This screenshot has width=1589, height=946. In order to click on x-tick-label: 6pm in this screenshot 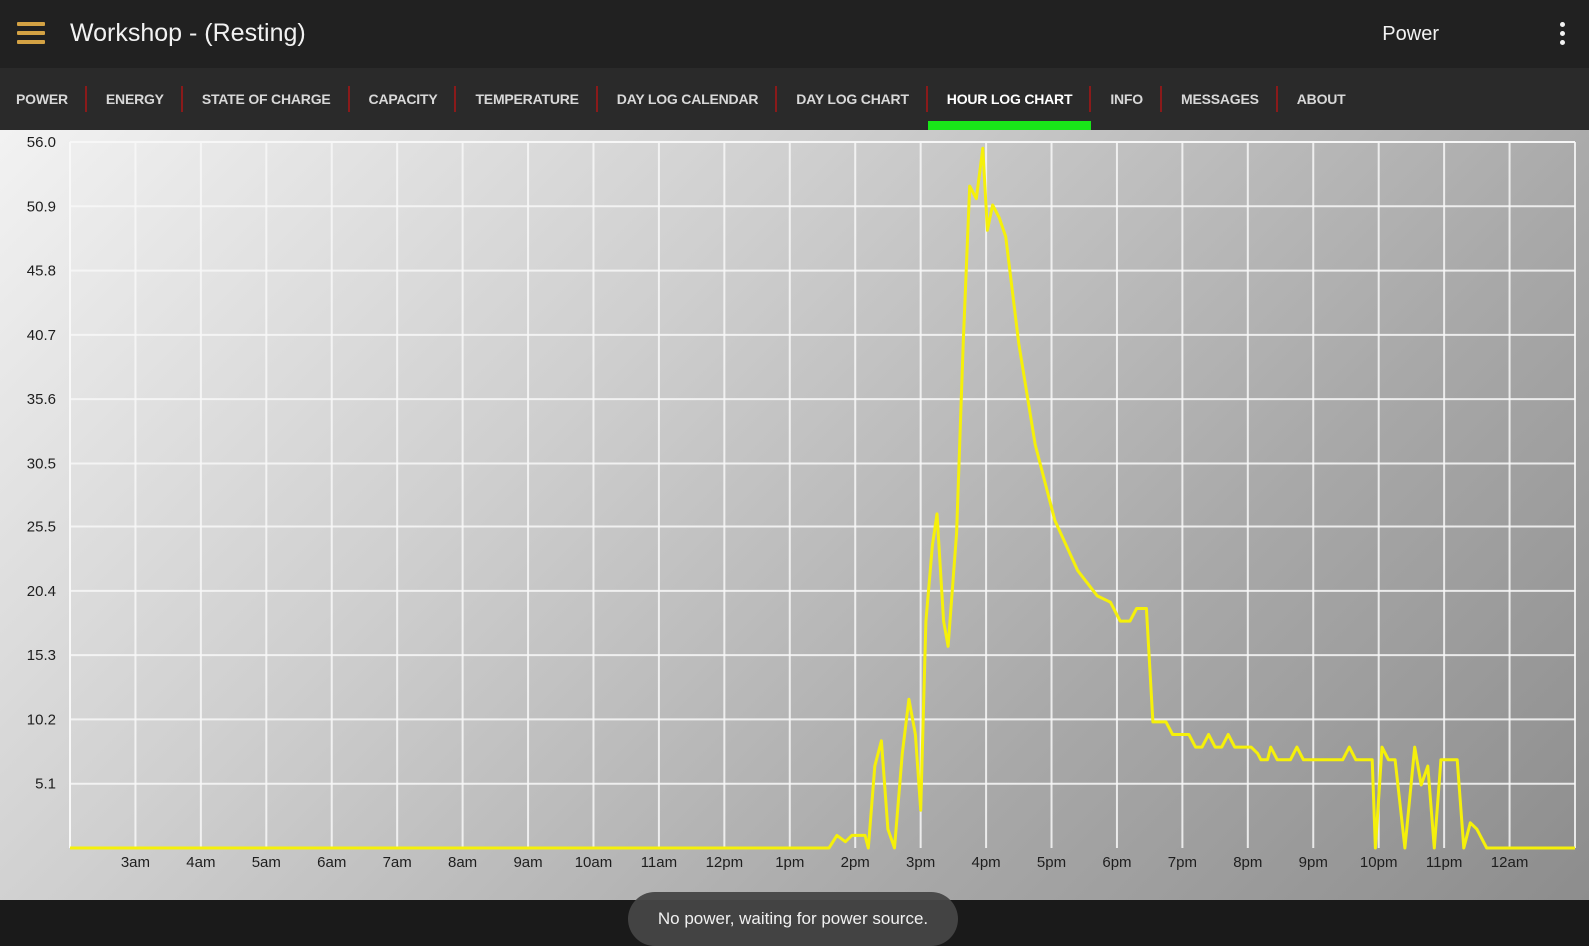, I will do `click(1116, 862)`.